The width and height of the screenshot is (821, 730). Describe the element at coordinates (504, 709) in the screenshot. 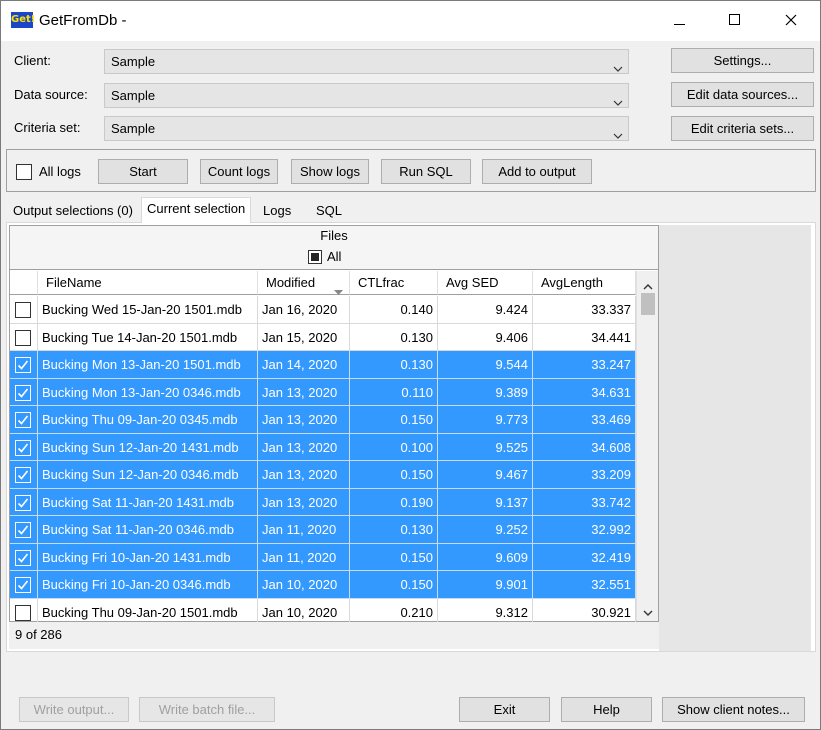

I see `exit-button: Exit` at that location.